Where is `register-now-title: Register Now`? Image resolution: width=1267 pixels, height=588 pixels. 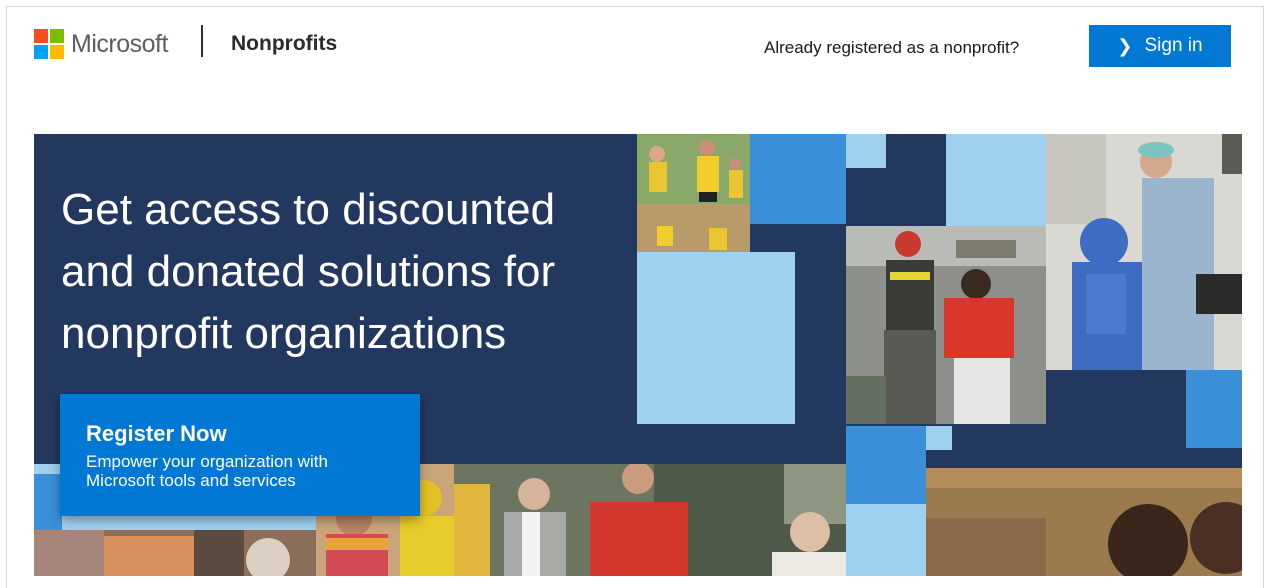
register-now-title: Register Now is located at coordinates (240, 434).